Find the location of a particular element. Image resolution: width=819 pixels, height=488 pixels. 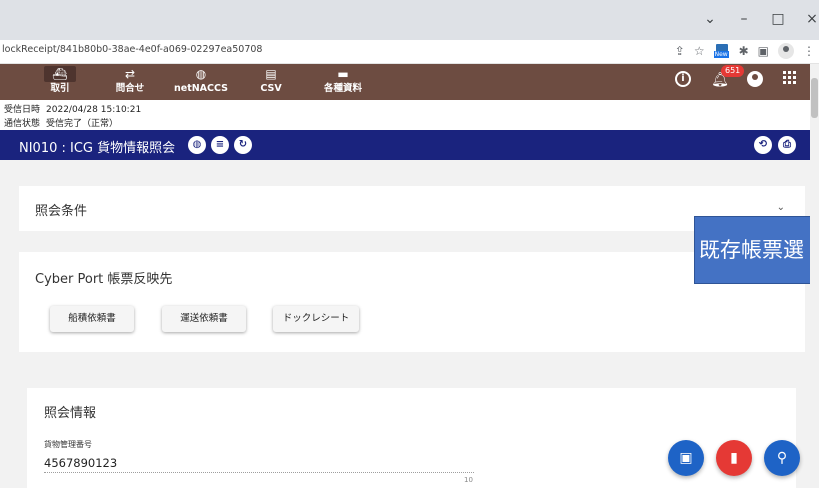

status-value: 受信完了（正常） is located at coordinates (82, 124).